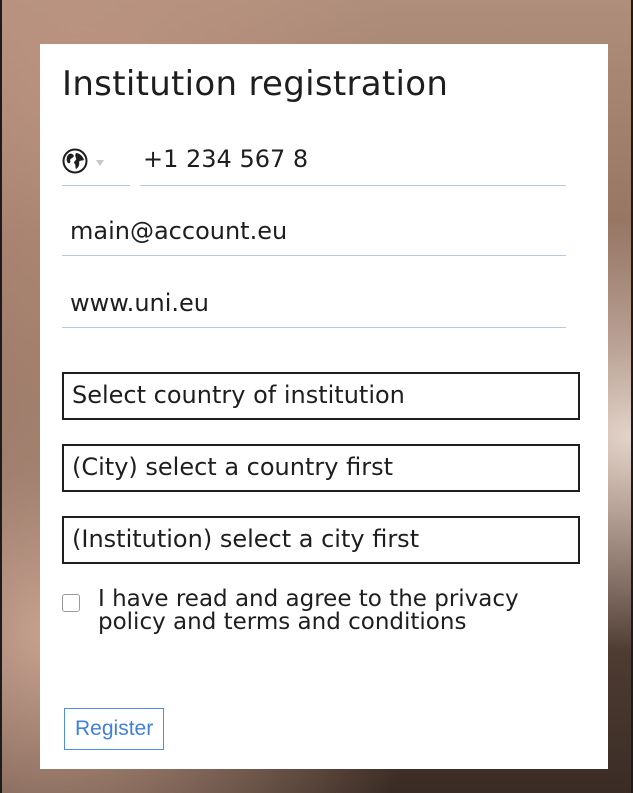  I want to click on page-title: Institution registration, so click(255, 84).